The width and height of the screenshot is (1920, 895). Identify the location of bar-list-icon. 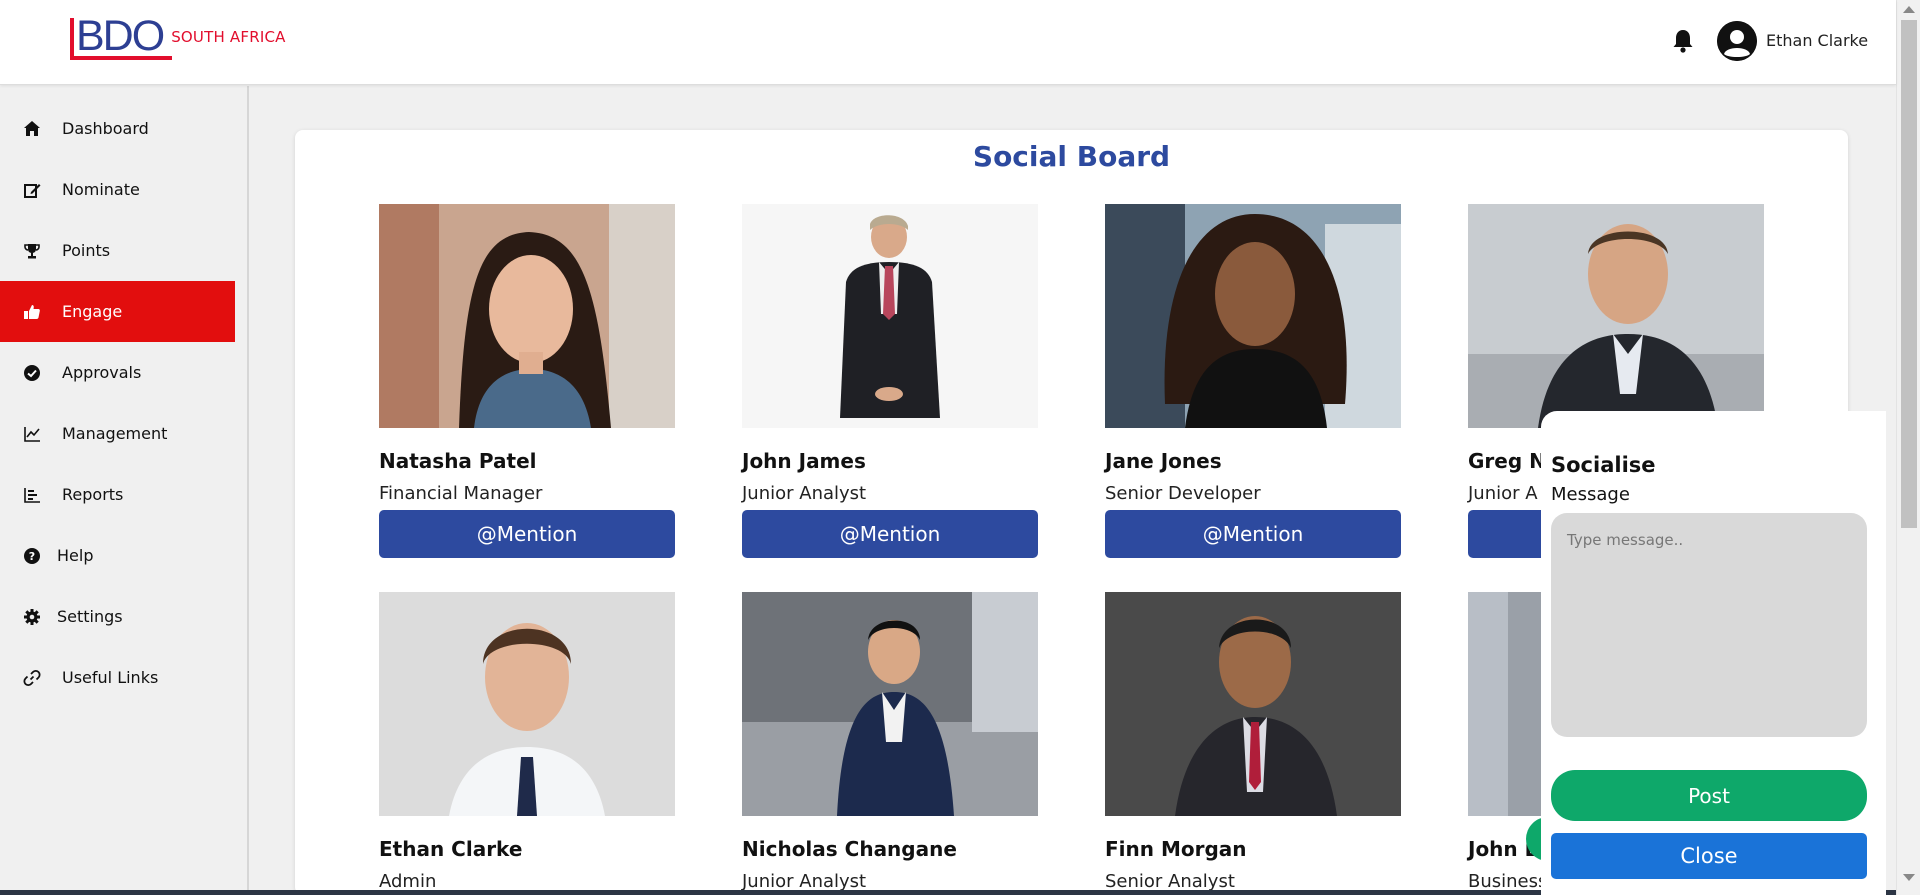
(32, 495).